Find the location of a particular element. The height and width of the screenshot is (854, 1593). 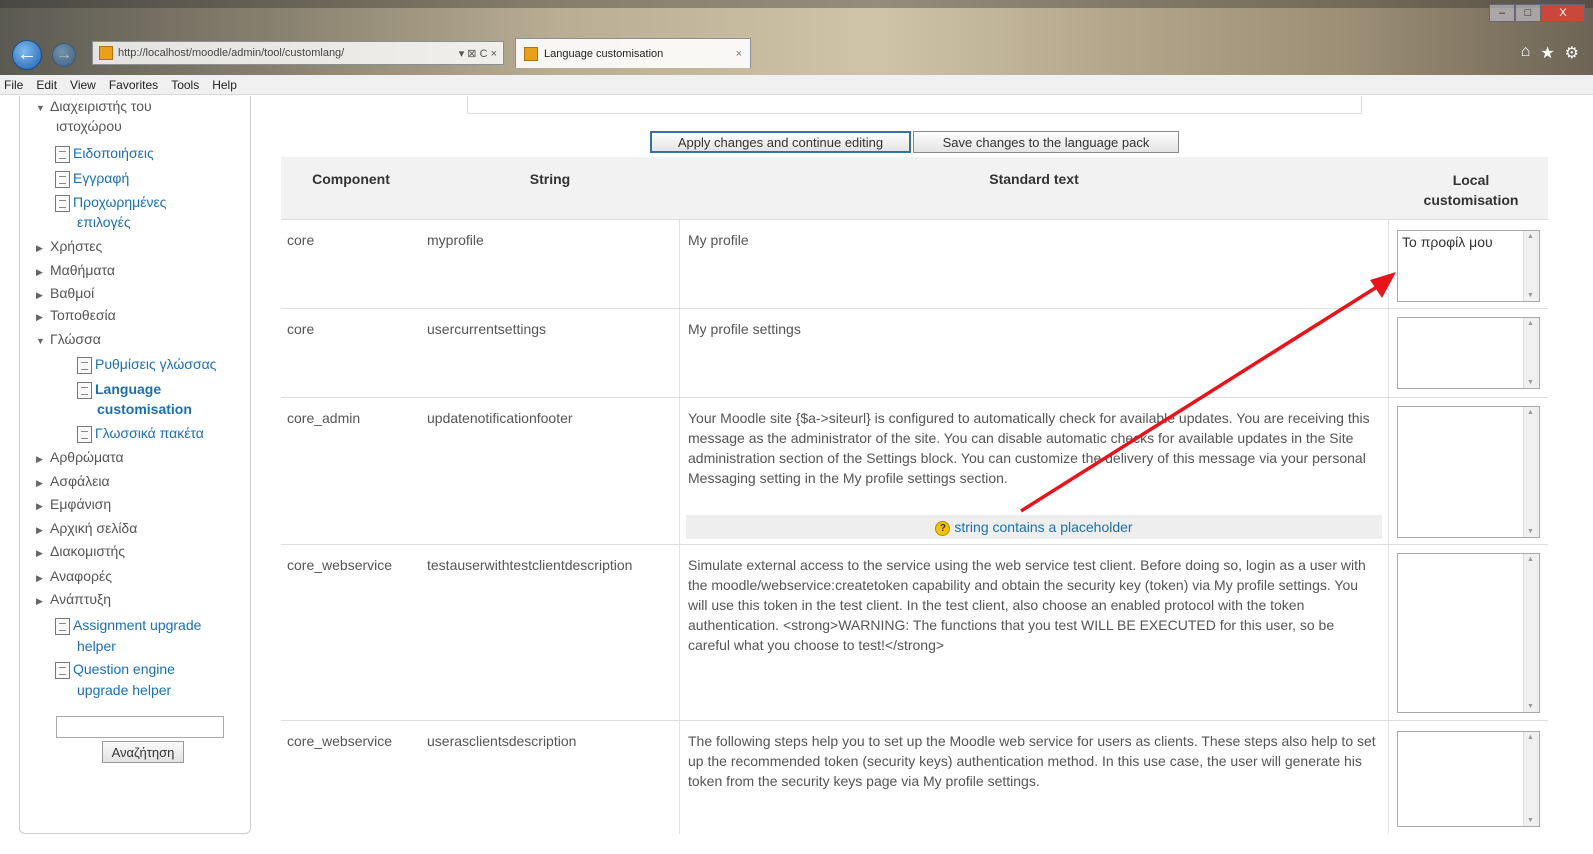

sidebar-item: επιλογές is located at coordinates (104, 222).